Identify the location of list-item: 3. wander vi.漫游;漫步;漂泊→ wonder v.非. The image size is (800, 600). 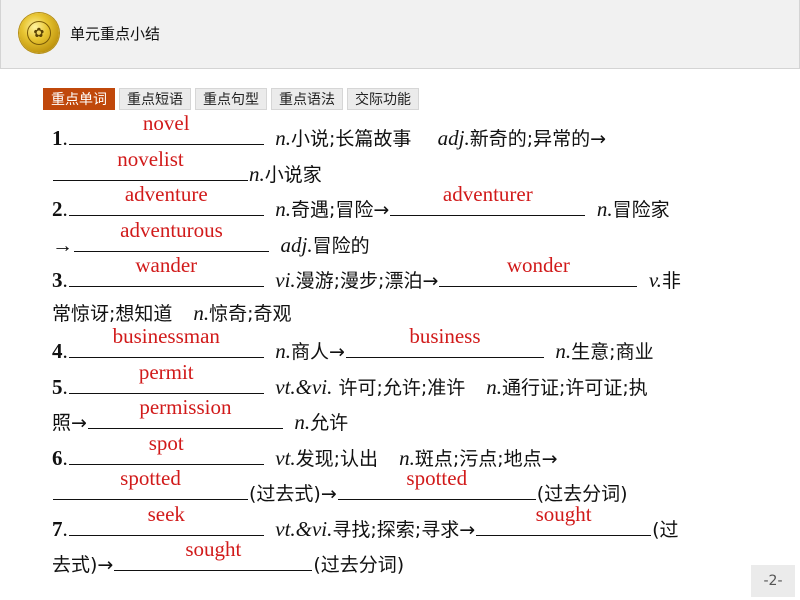
(366, 272).